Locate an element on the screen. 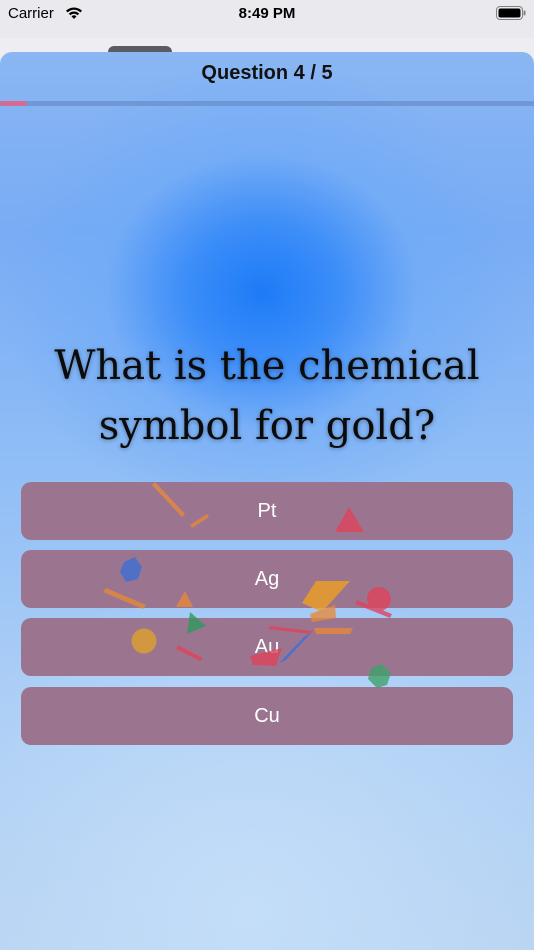 Image resolution: width=534 pixels, height=950 pixels. progress-fill is located at coordinates (13, 103).